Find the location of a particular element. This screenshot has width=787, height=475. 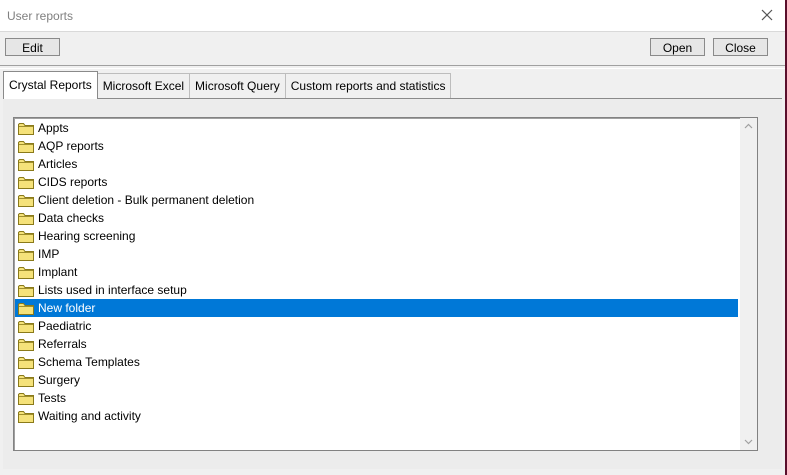

title-bar: User reports is located at coordinates (392, 16).